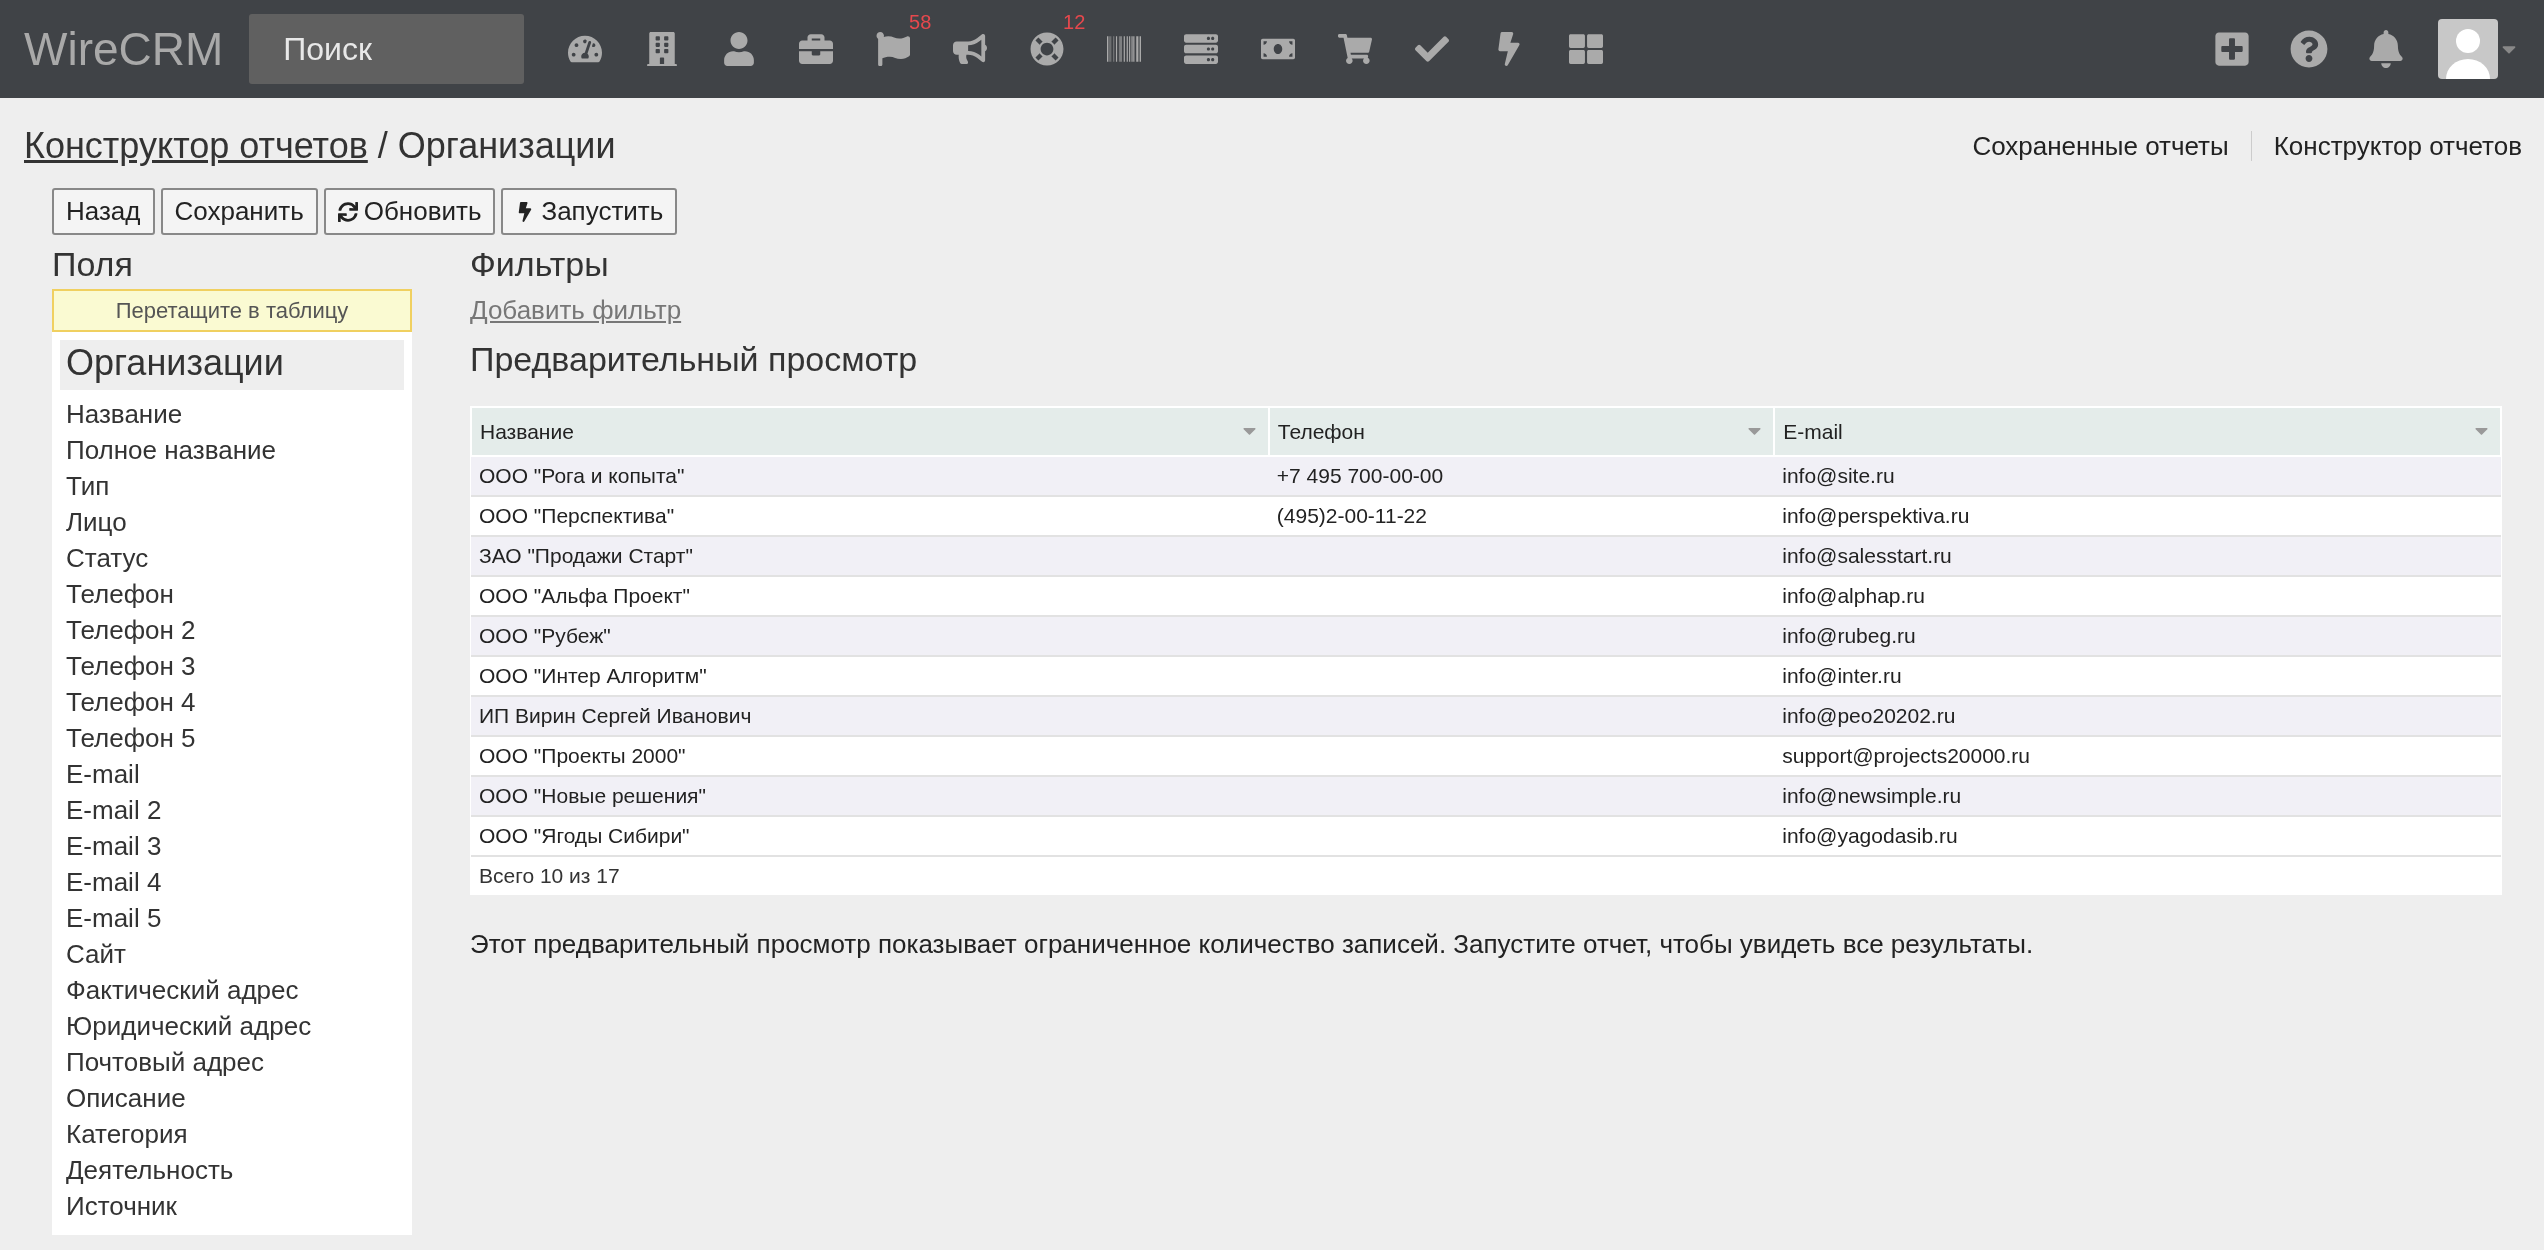 The image size is (2544, 1250). Describe the element at coordinates (2137, 636) in the screenshot. I see `table-cell: info@rubeg.ru` at that location.